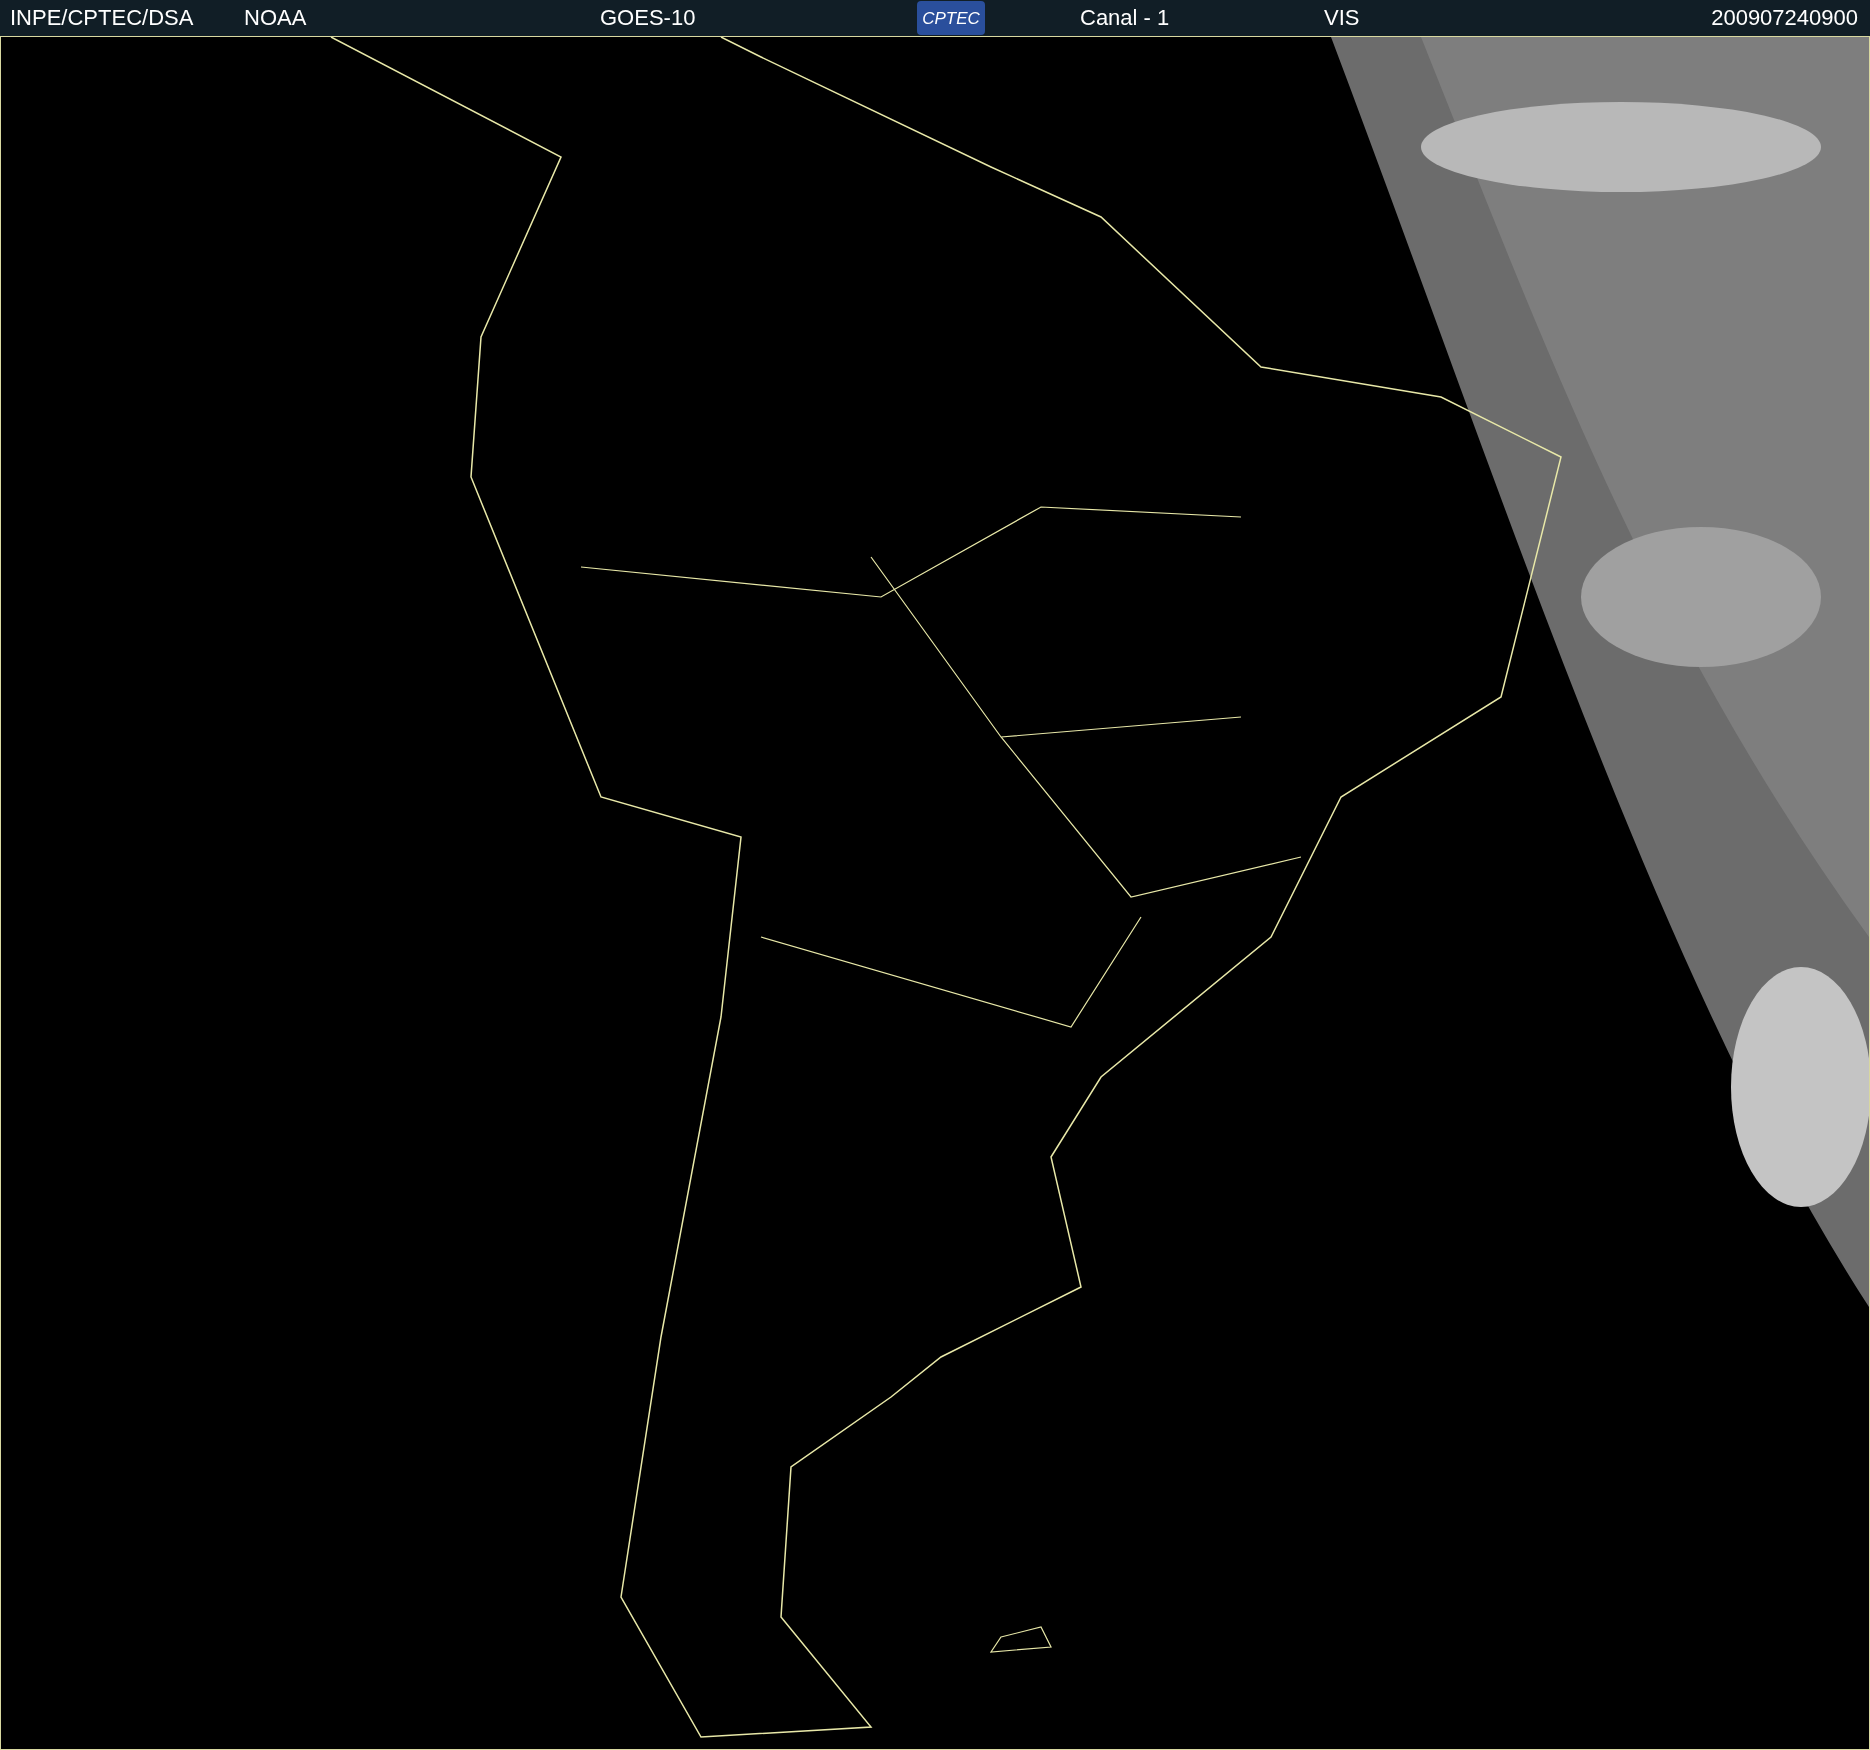 The height and width of the screenshot is (1750, 1870). What do you see at coordinates (1125, 18) in the screenshot?
I see `header-label: Canal - 1` at bounding box center [1125, 18].